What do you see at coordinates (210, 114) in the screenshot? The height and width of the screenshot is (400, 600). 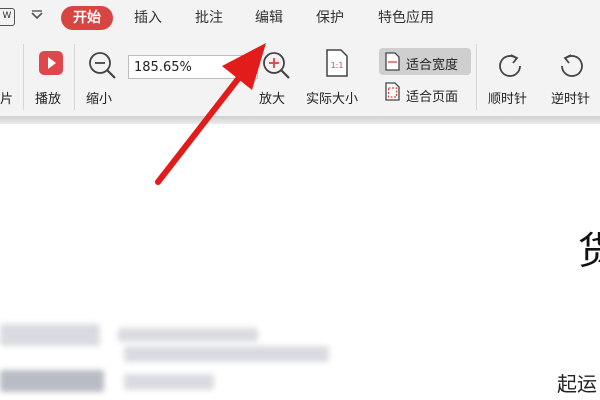 I see `annotation-arrow` at bounding box center [210, 114].